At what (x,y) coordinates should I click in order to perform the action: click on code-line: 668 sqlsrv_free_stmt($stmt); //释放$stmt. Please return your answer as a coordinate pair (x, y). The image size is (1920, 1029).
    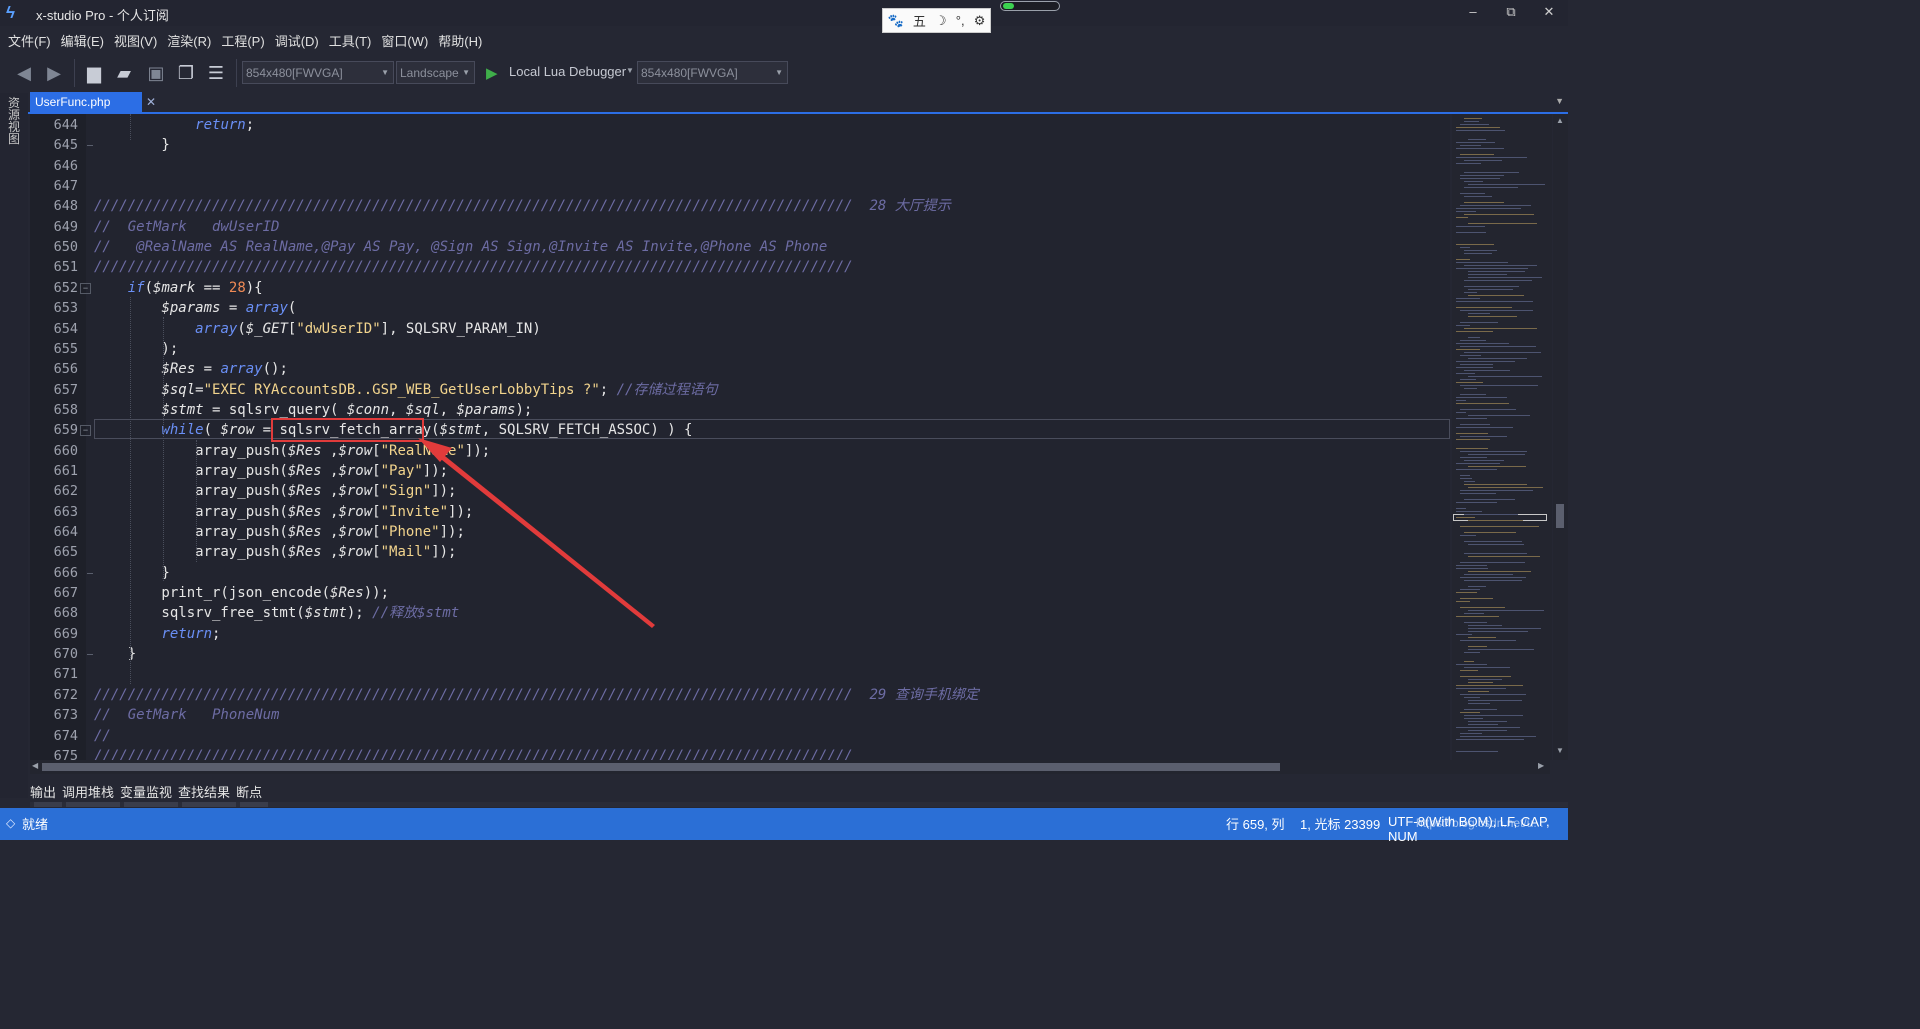
    Looking at the image, I should click on (740, 613).